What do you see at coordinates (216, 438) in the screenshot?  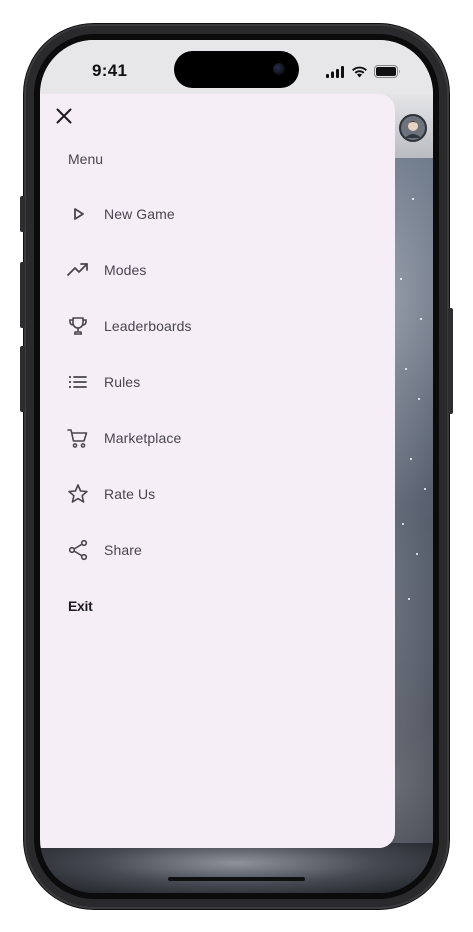 I see `menu-item-marketplace: Marketplace` at bounding box center [216, 438].